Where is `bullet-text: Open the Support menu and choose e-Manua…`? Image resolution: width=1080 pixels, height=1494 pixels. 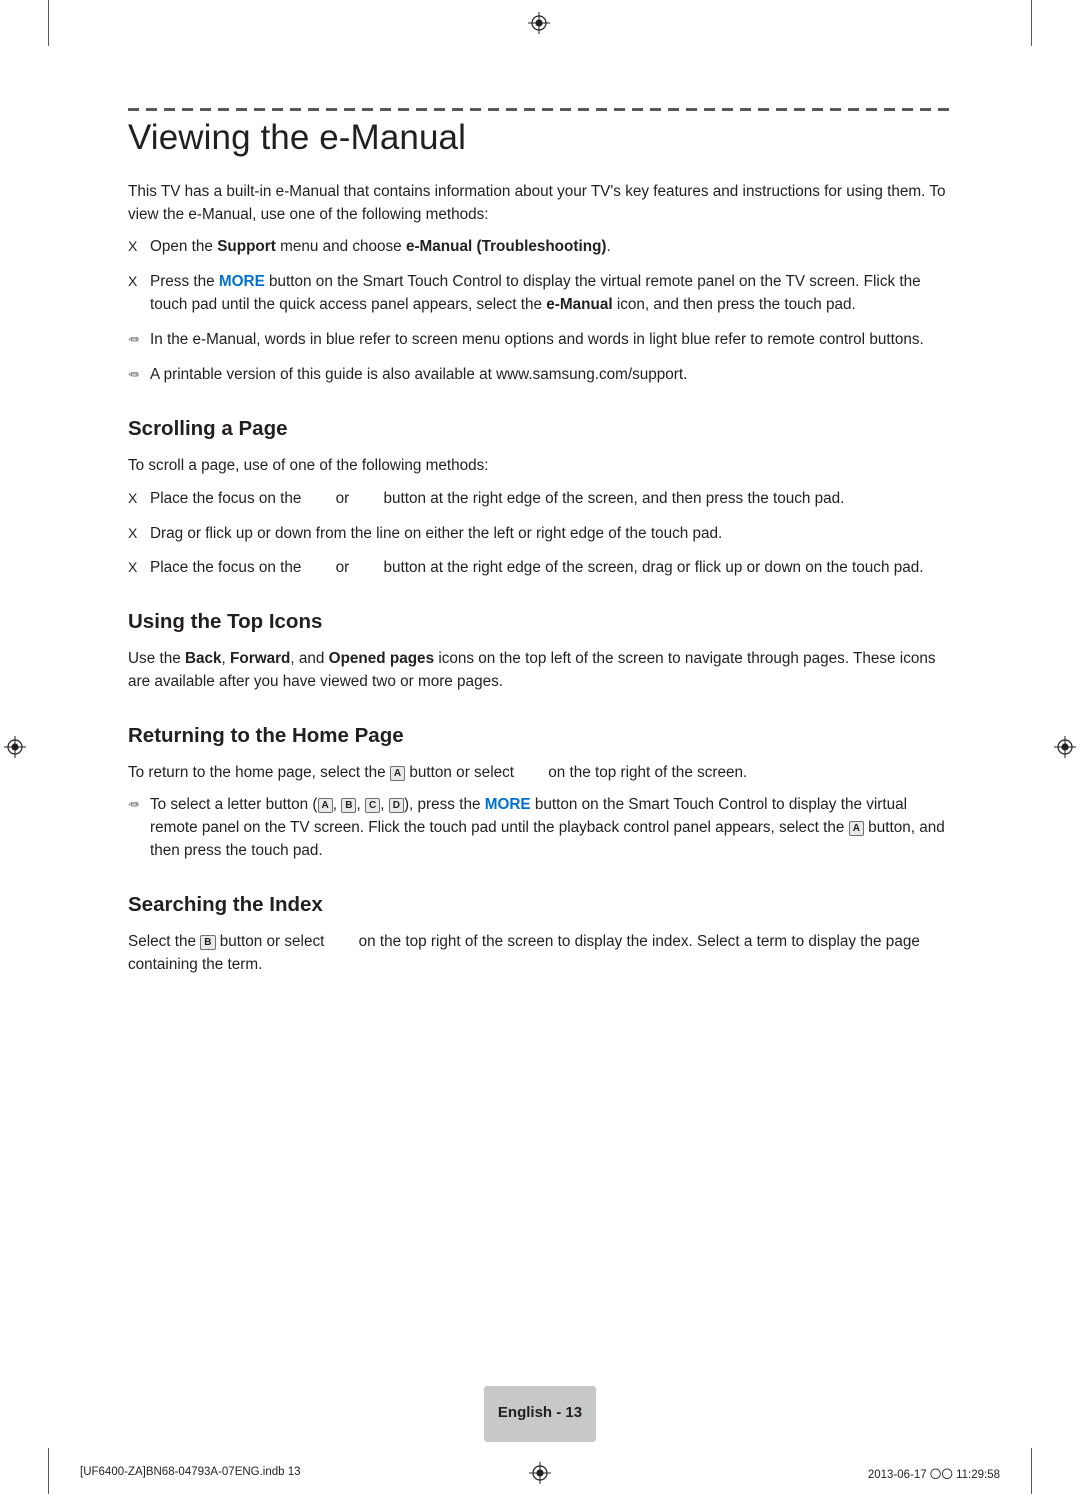 bullet-text: Open the Support menu and choose e-Manua… is located at coordinates (380, 247).